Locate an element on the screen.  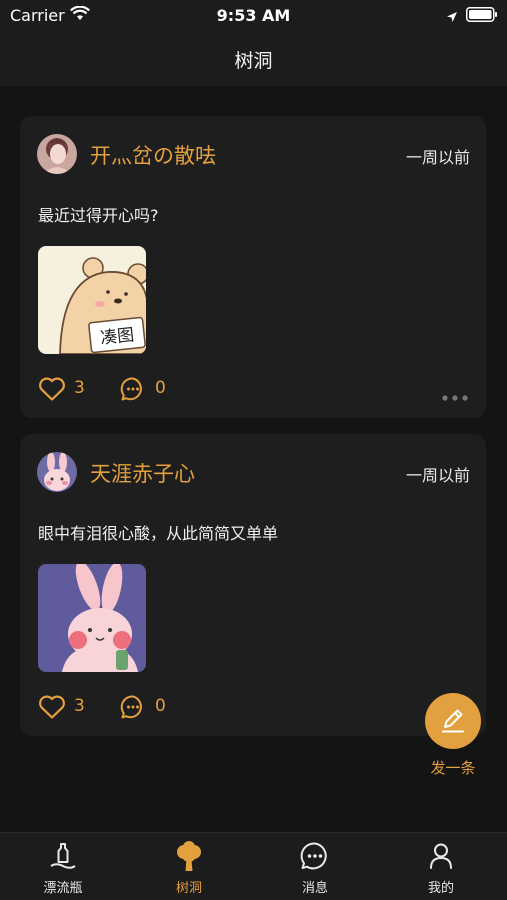
new-post-button is located at coordinates (453, 721).